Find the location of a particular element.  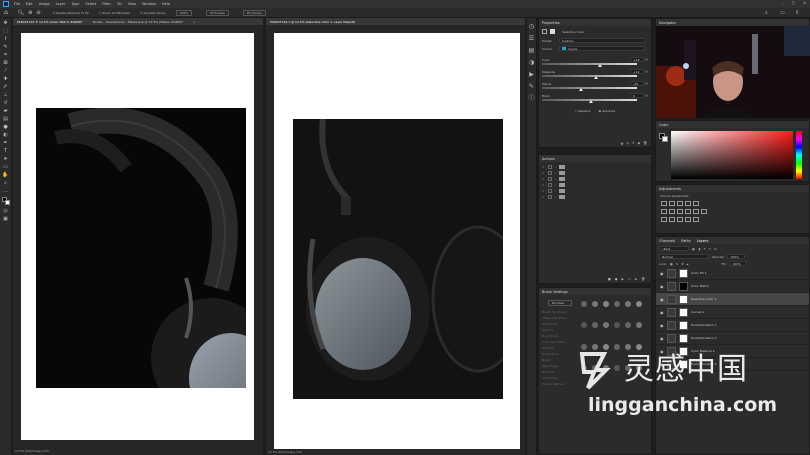

opacity-input: 100% is located at coordinates (736, 256).